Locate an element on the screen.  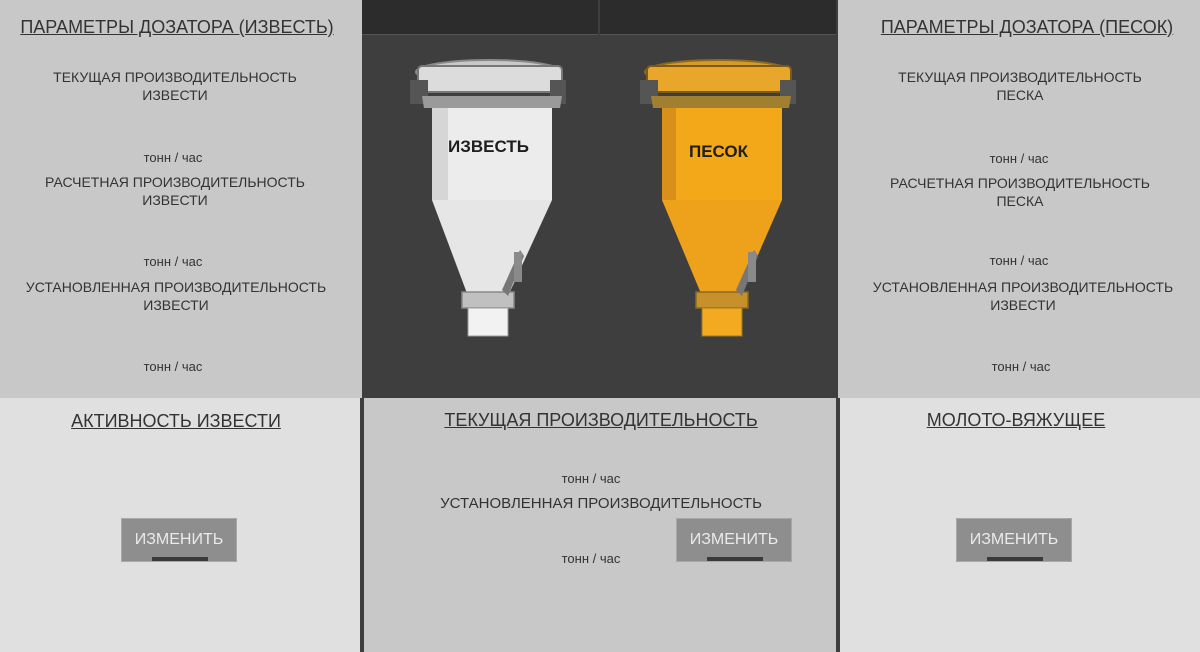
binder-title: МОЛОТО-ВЯЖУЩЕЕ is located at coordinates (1016, 420).